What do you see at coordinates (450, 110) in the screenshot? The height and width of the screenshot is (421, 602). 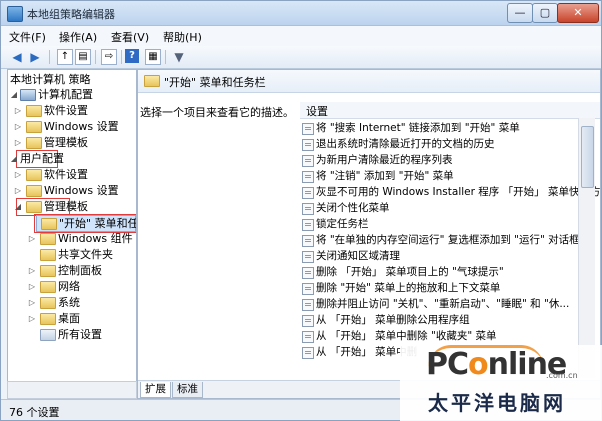 I see `settings-column-header: 设置` at bounding box center [450, 110].